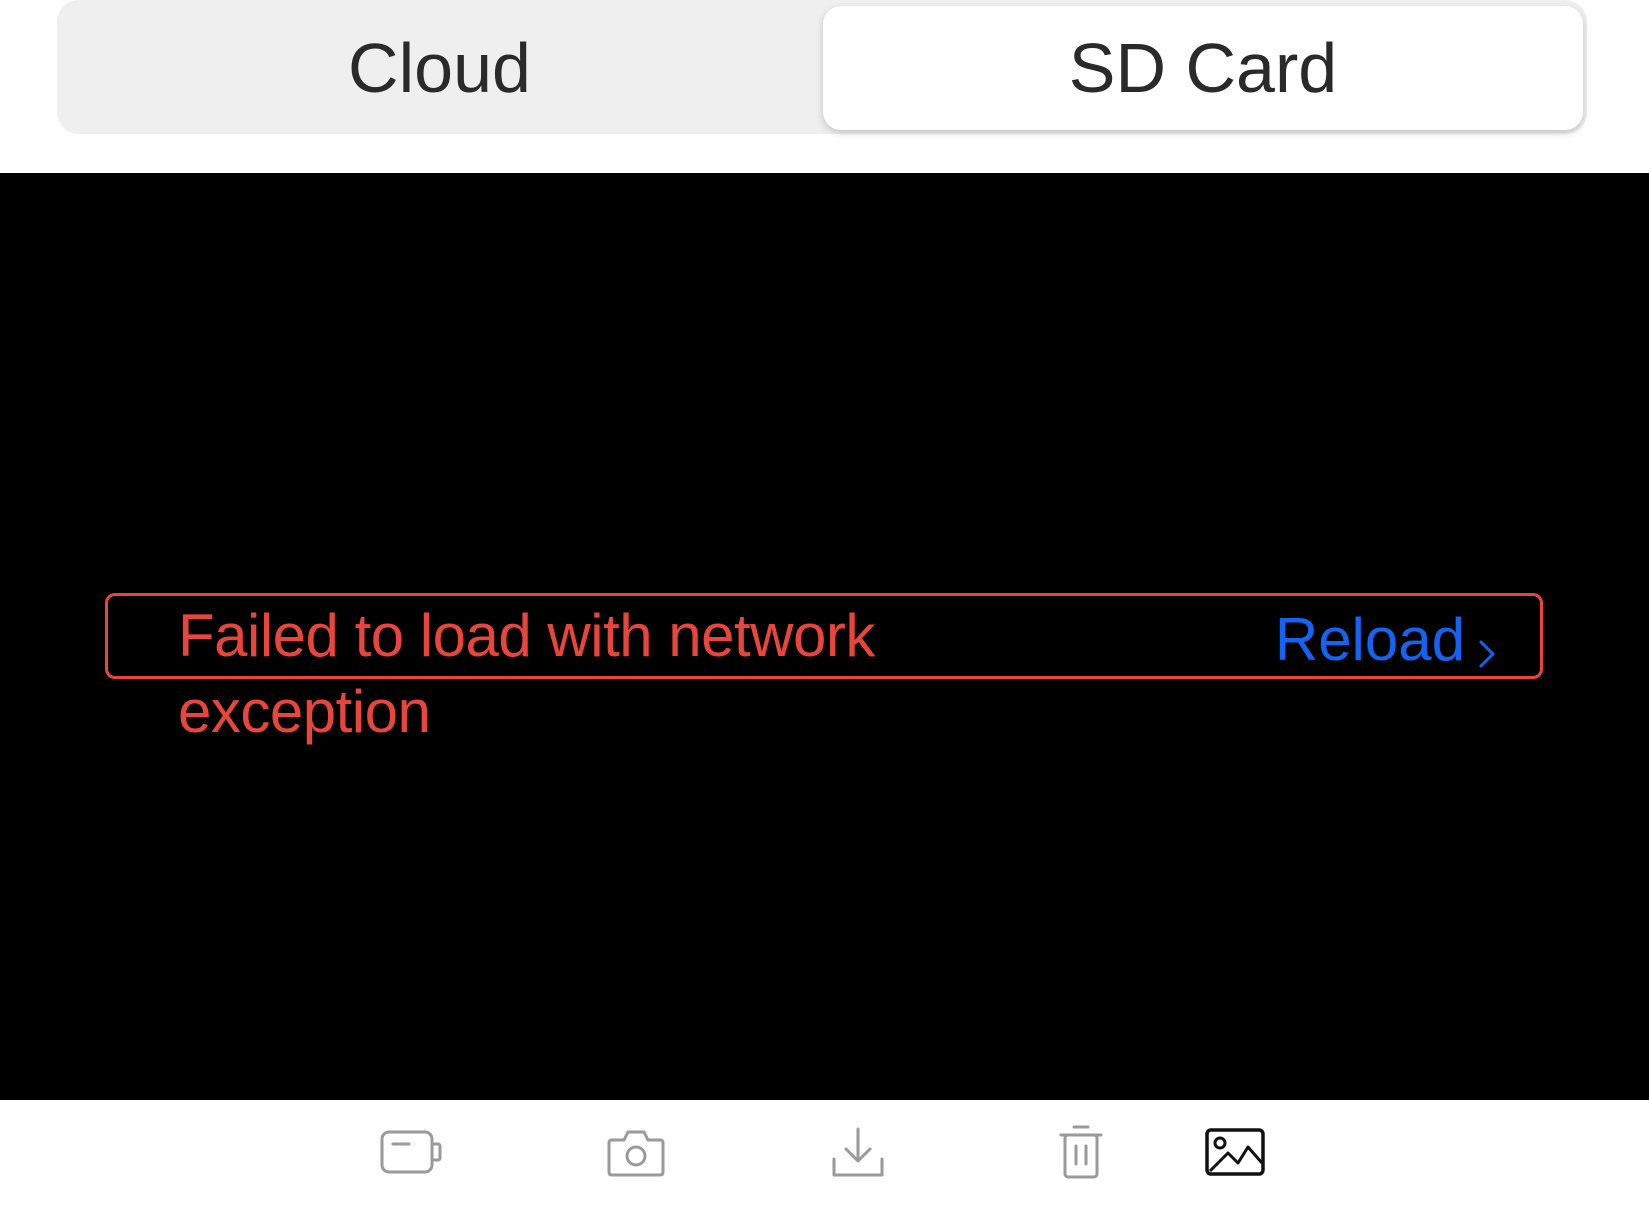  I want to click on camera-icon, so click(636, 1152).